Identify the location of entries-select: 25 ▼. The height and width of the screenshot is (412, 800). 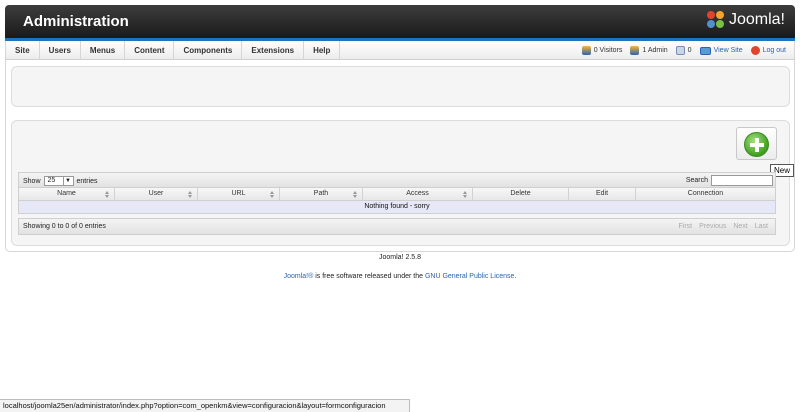
(58, 181).